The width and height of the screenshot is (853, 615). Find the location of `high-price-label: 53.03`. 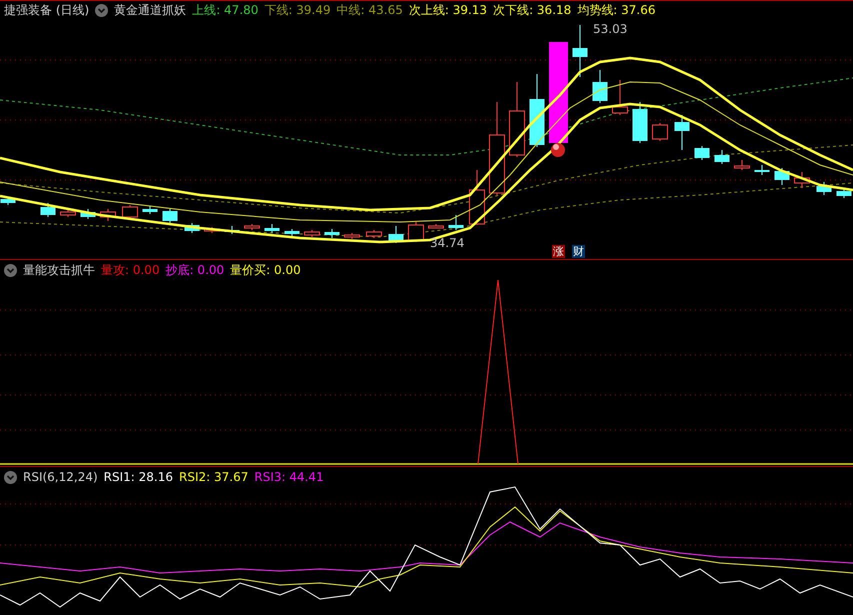

high-price-label: 53.03 is located at coordinates (610, 29).